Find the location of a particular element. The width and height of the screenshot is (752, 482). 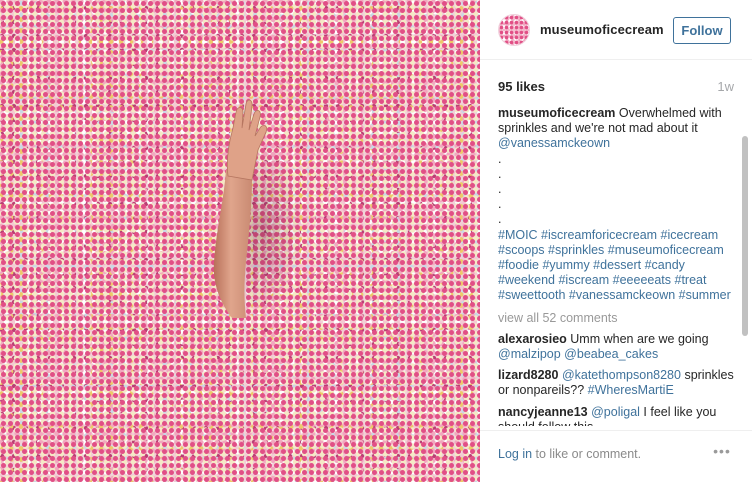

more-options-icon: ••• is located at coordinates (722, 453).